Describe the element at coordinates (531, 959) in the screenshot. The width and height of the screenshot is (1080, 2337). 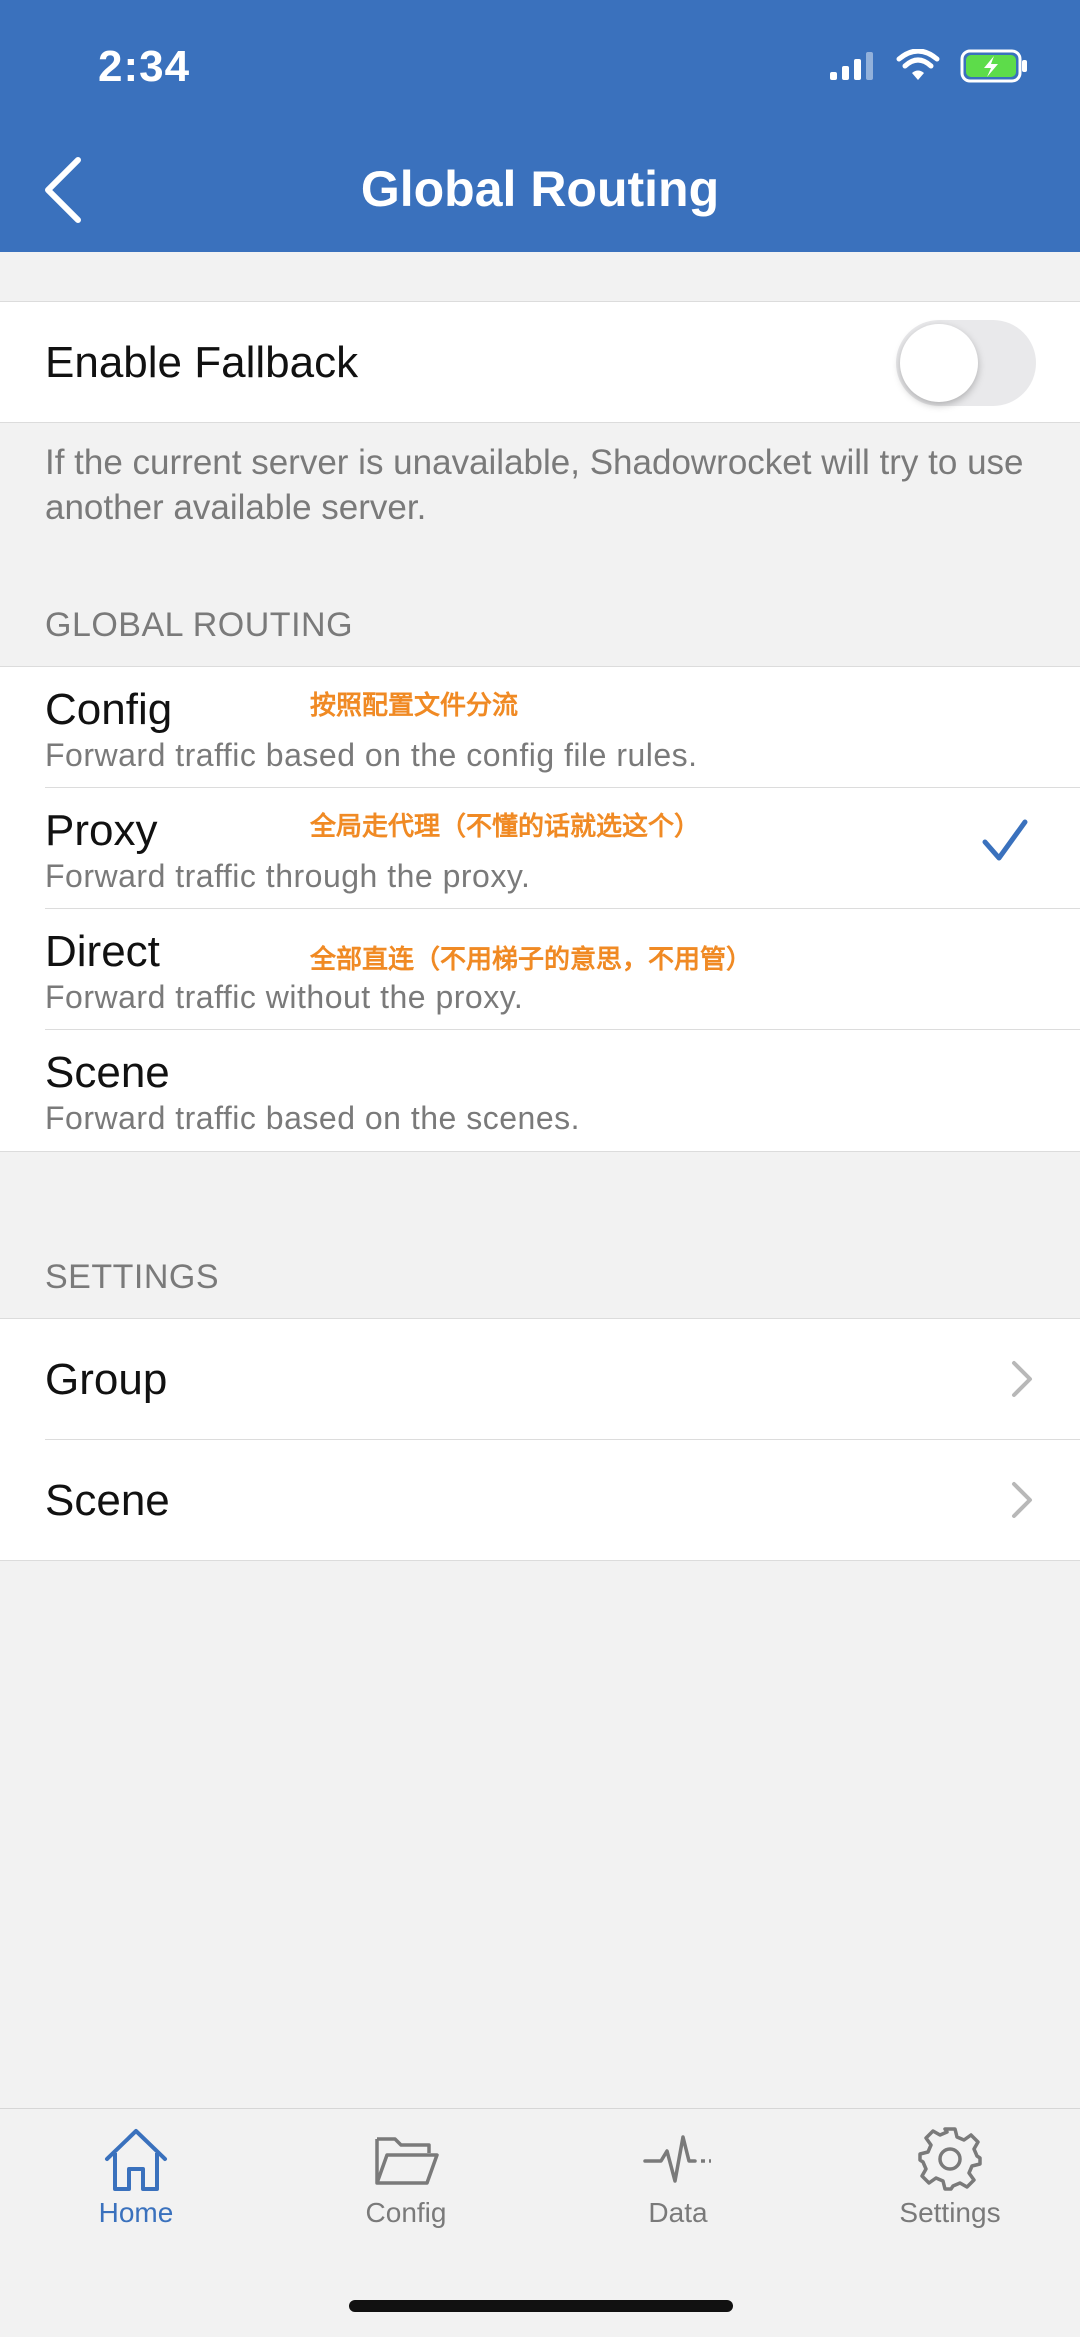
I see `route-annotation: 全部直连（不用梯子的意思，不用管）` at that location.